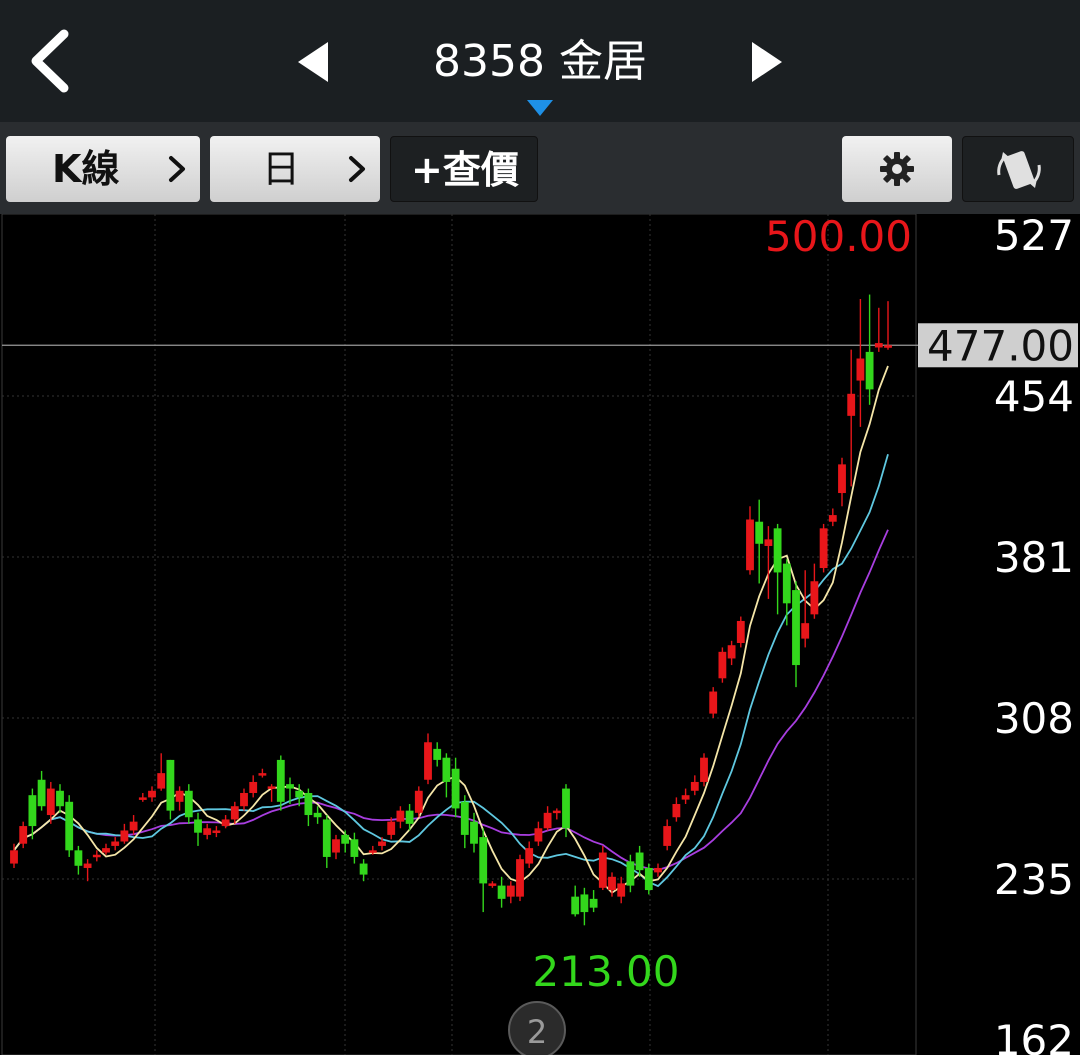 This screenshot has width=1080, height=1055. I want to click on y-tick-label: 162, so click(1034, 1035).